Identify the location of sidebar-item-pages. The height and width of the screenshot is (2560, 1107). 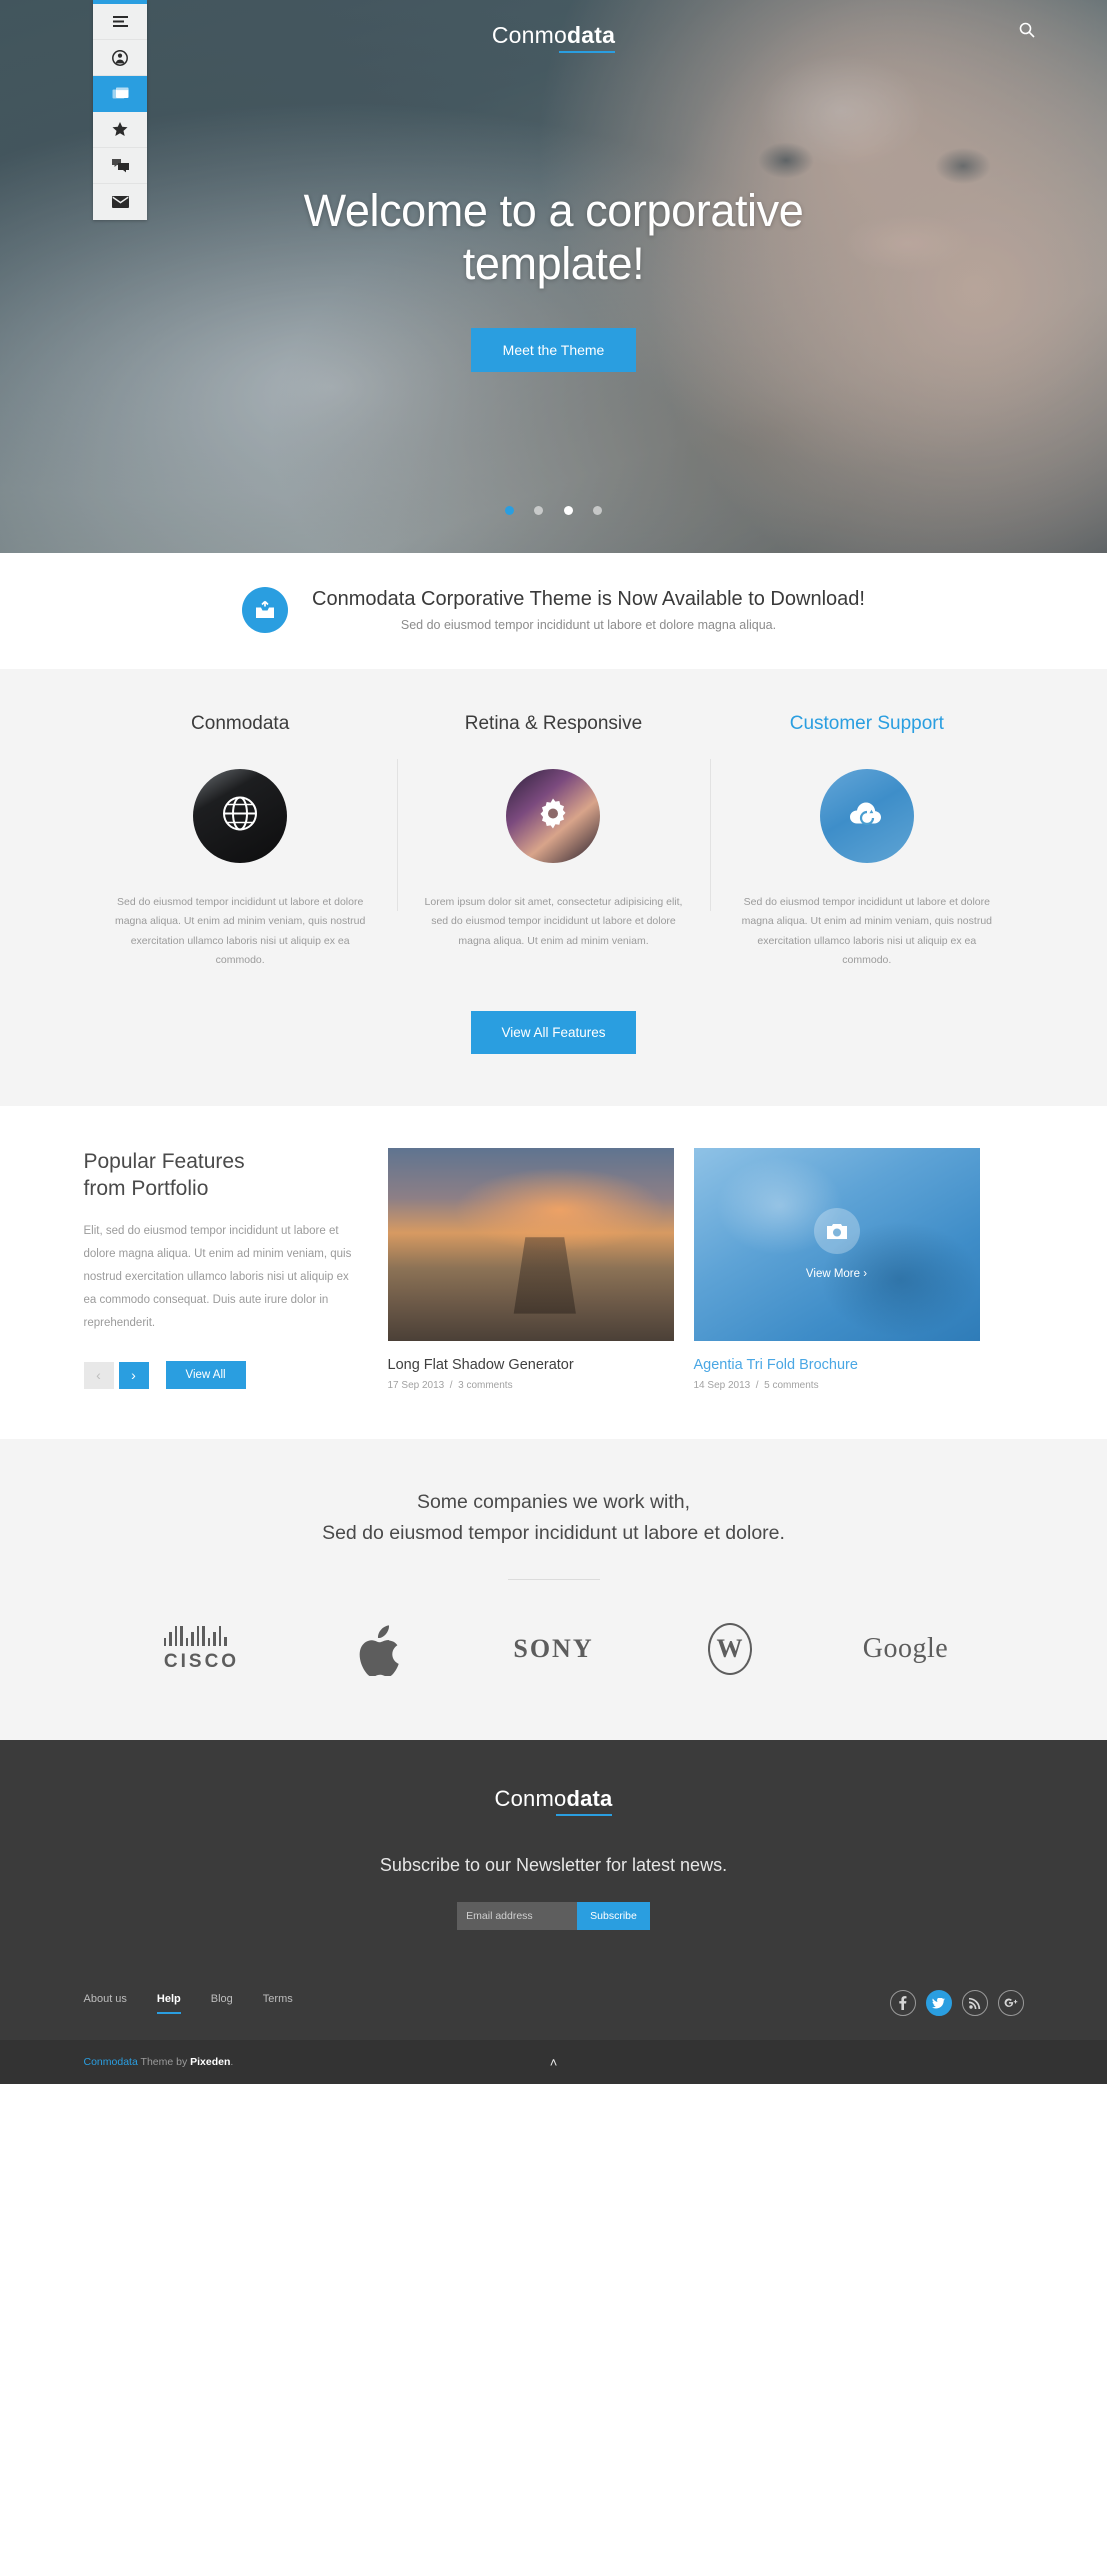
(120, 94).